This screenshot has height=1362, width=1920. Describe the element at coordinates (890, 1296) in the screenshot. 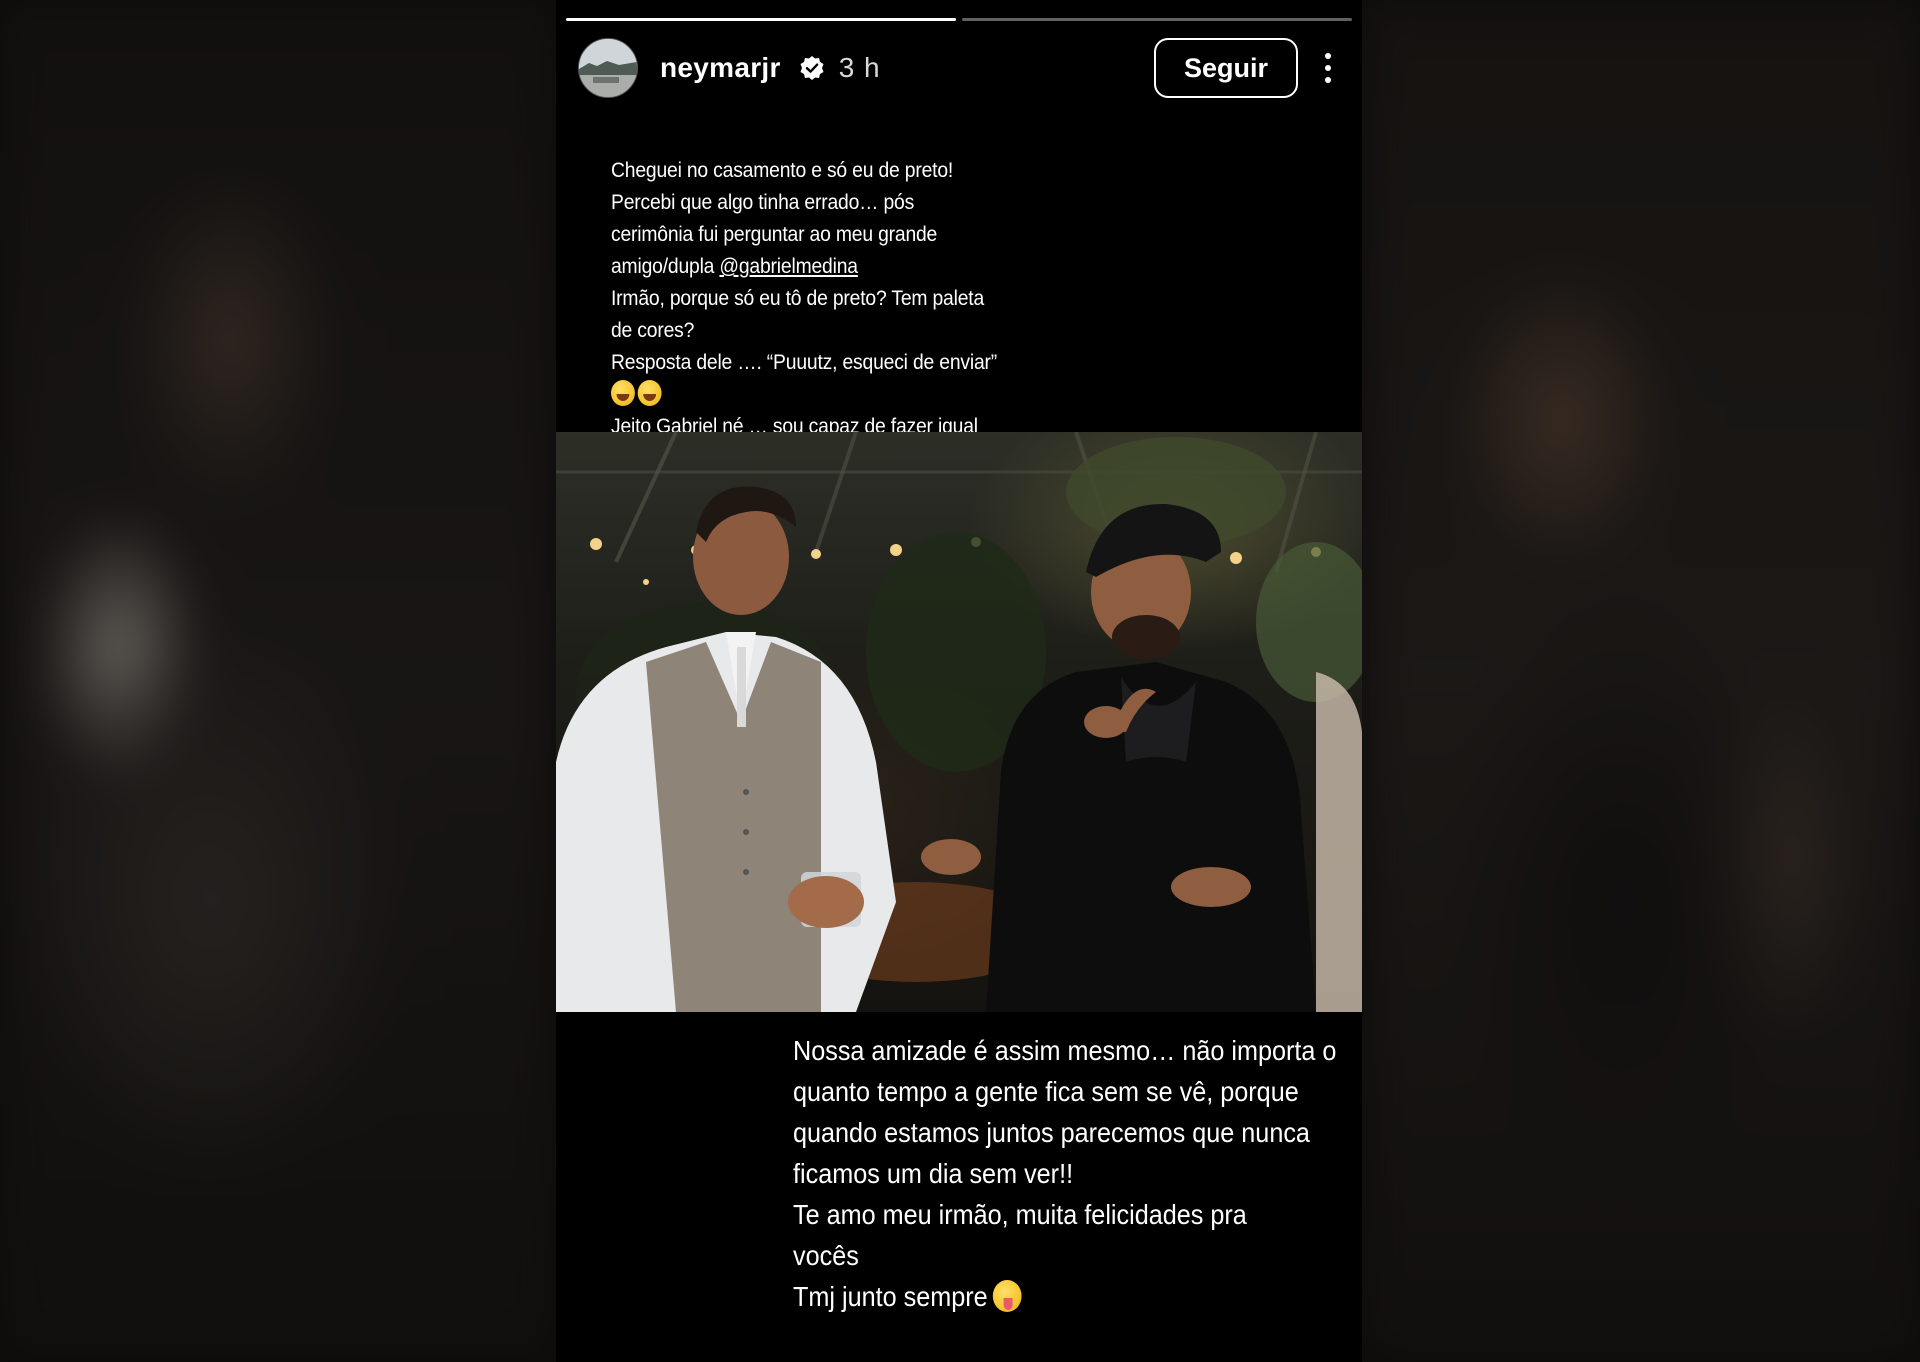

I see `caption-text: Tmj junto sempre` at that location.